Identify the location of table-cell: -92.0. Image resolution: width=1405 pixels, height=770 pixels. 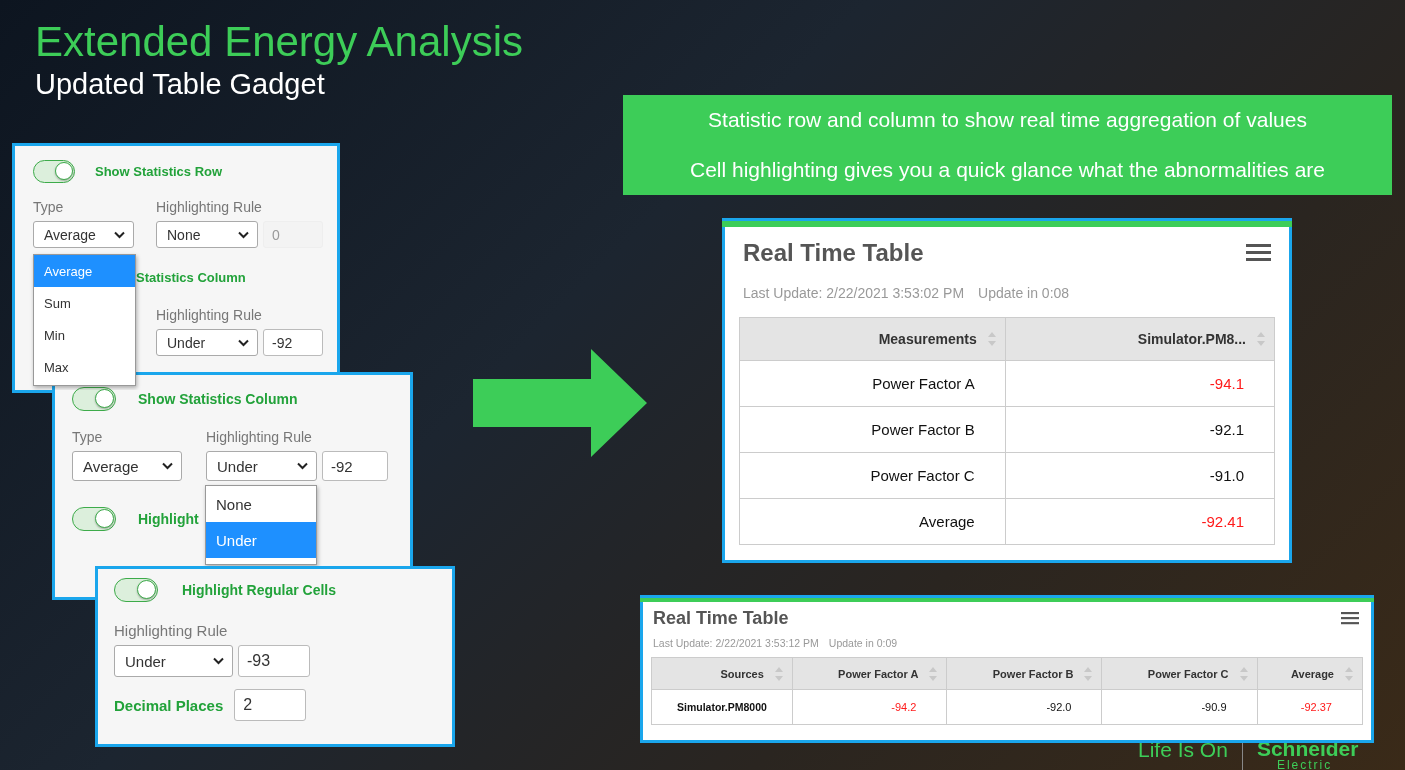
(1024, 707).